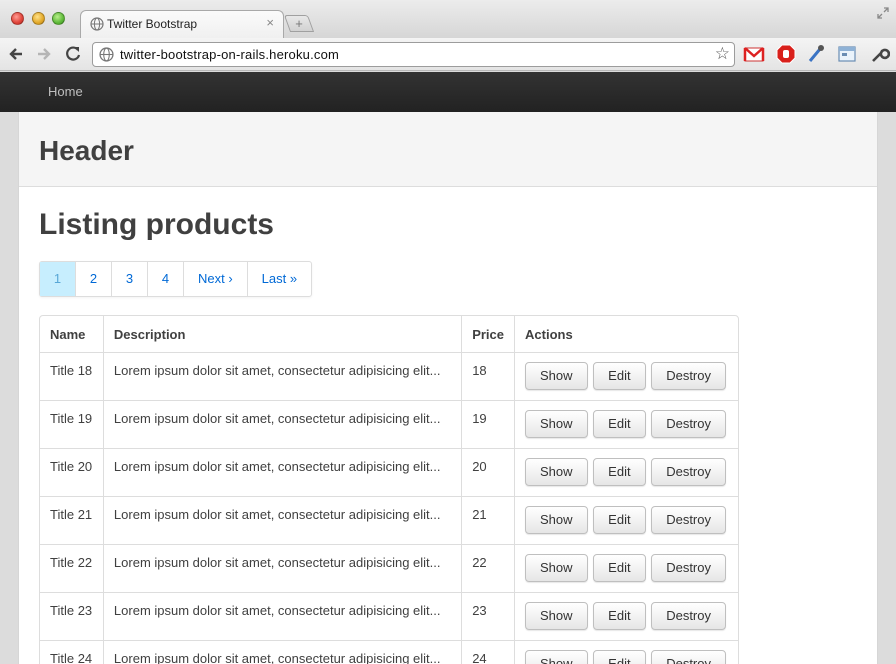 This screenshot has width=896, height=664. What do you see at coordinates (487, 334) in the screenshot?
I see `column-header-price: Price` at bounding box center [487, 334].